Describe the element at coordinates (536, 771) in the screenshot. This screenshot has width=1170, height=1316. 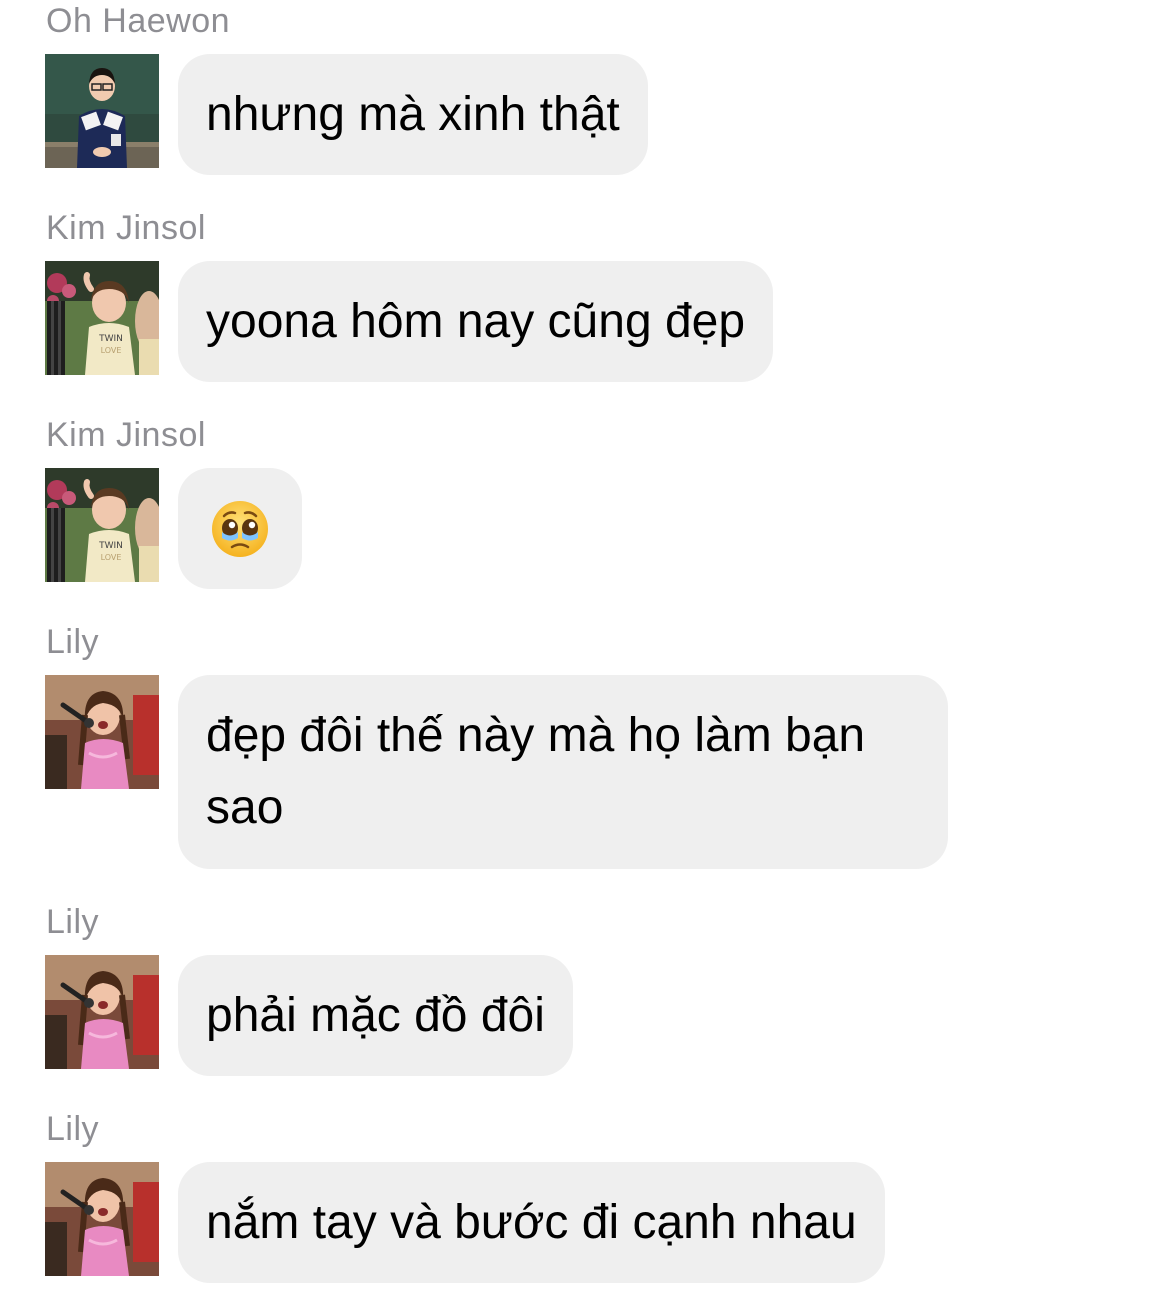
I see `message-text: đẹp đôi thế này mà họ làm bạn sao` at that location.